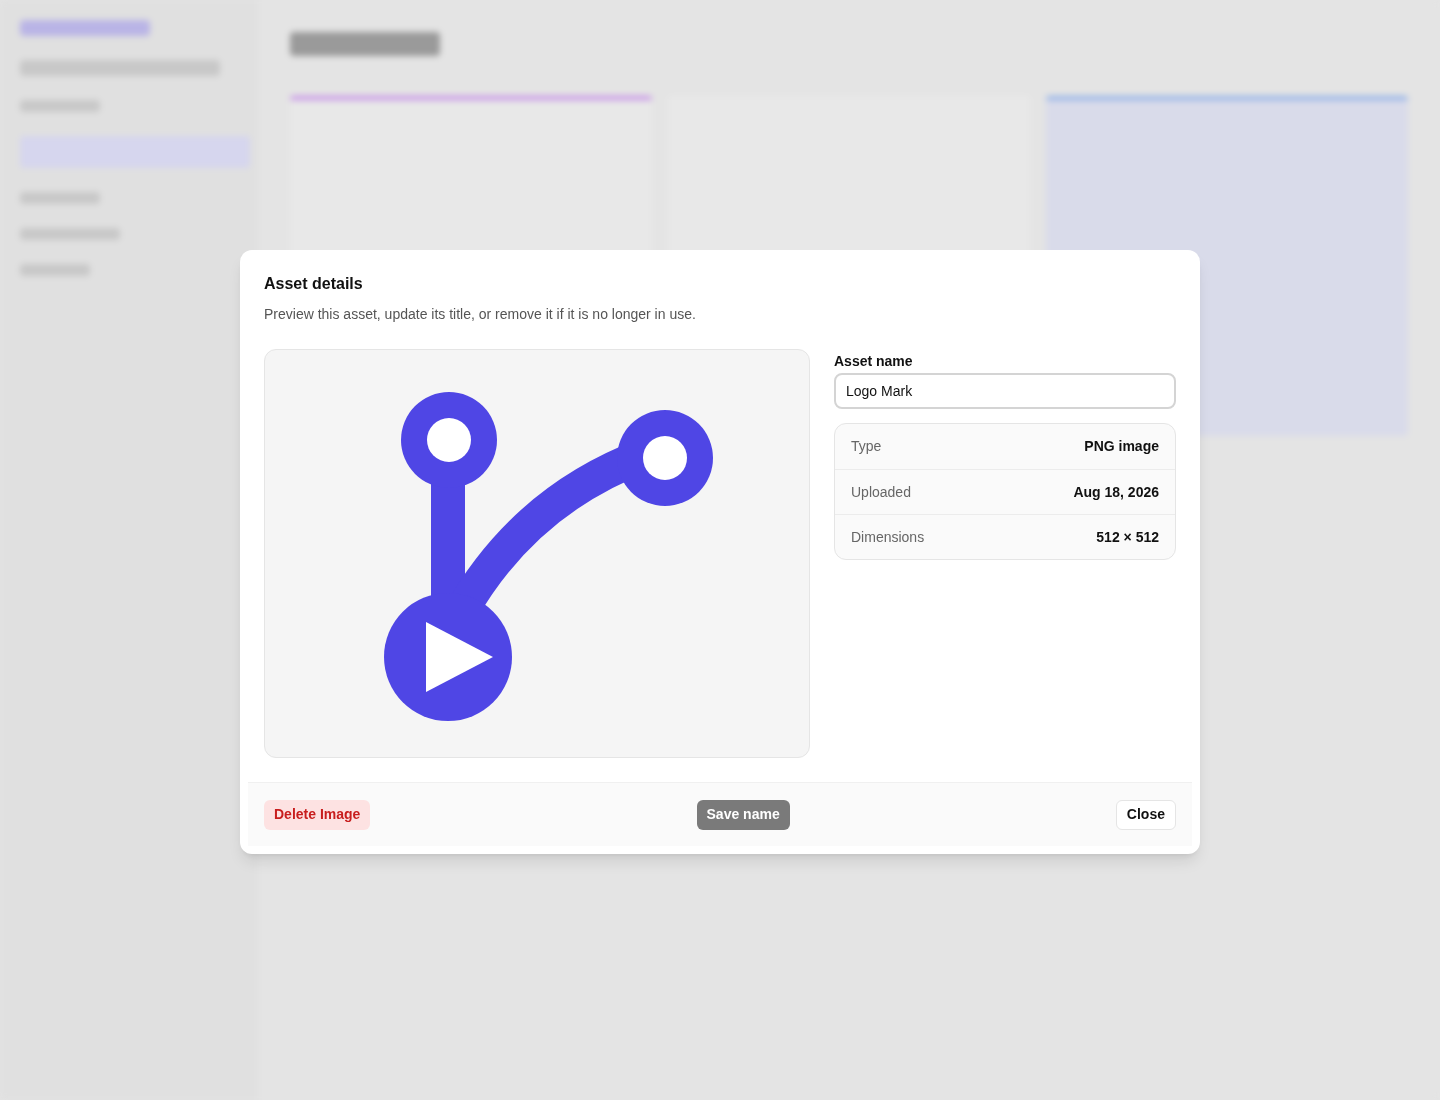  I want to click on field-label: Asset name, so click(874, 361).